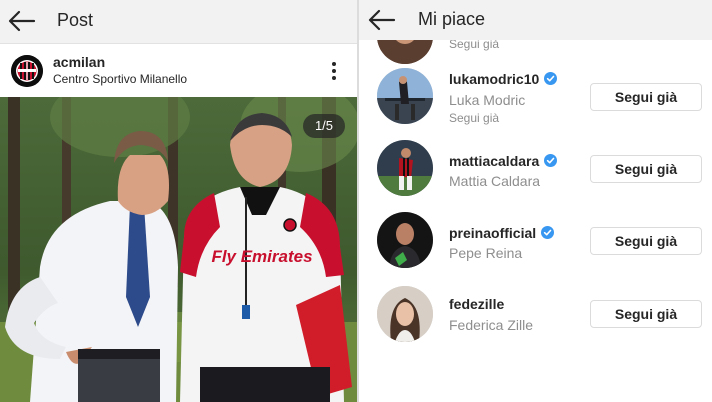 Image resolution: width=712 pixels, height=402 pixels. Describe the element at coordinates (502, 233) in the screenshot. I see `username: preinaofficial` at that location.